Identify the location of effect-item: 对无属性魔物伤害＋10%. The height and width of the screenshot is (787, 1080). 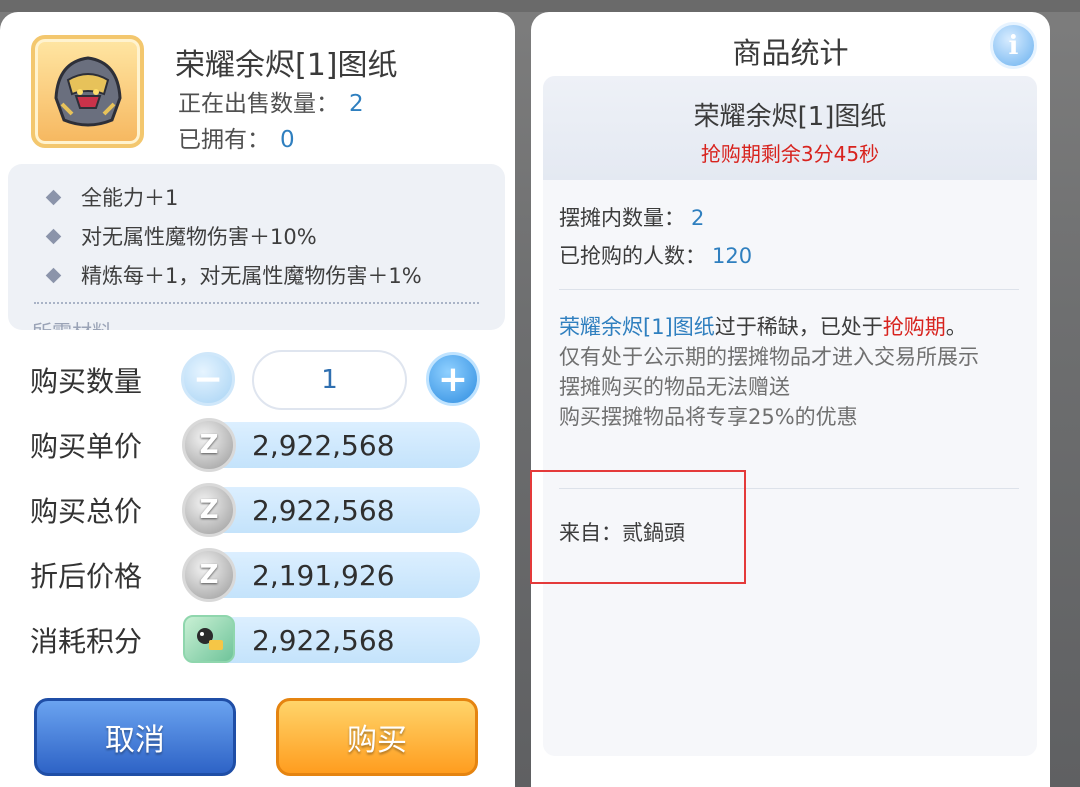
(181, 236).